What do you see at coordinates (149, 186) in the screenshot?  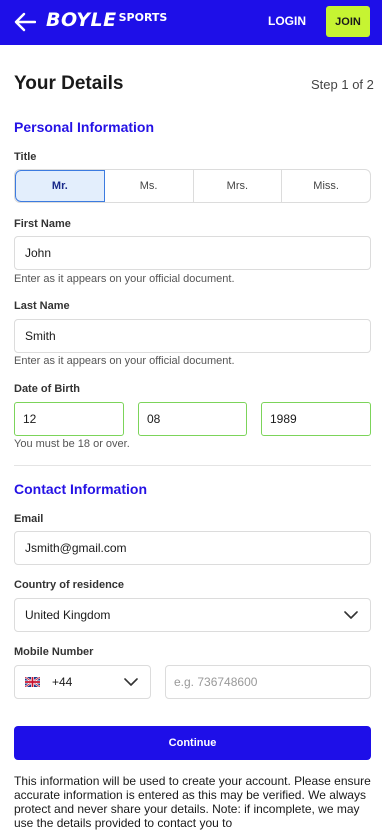 I see `title-option-ms: Ms.` at bounding box center [149, 186].